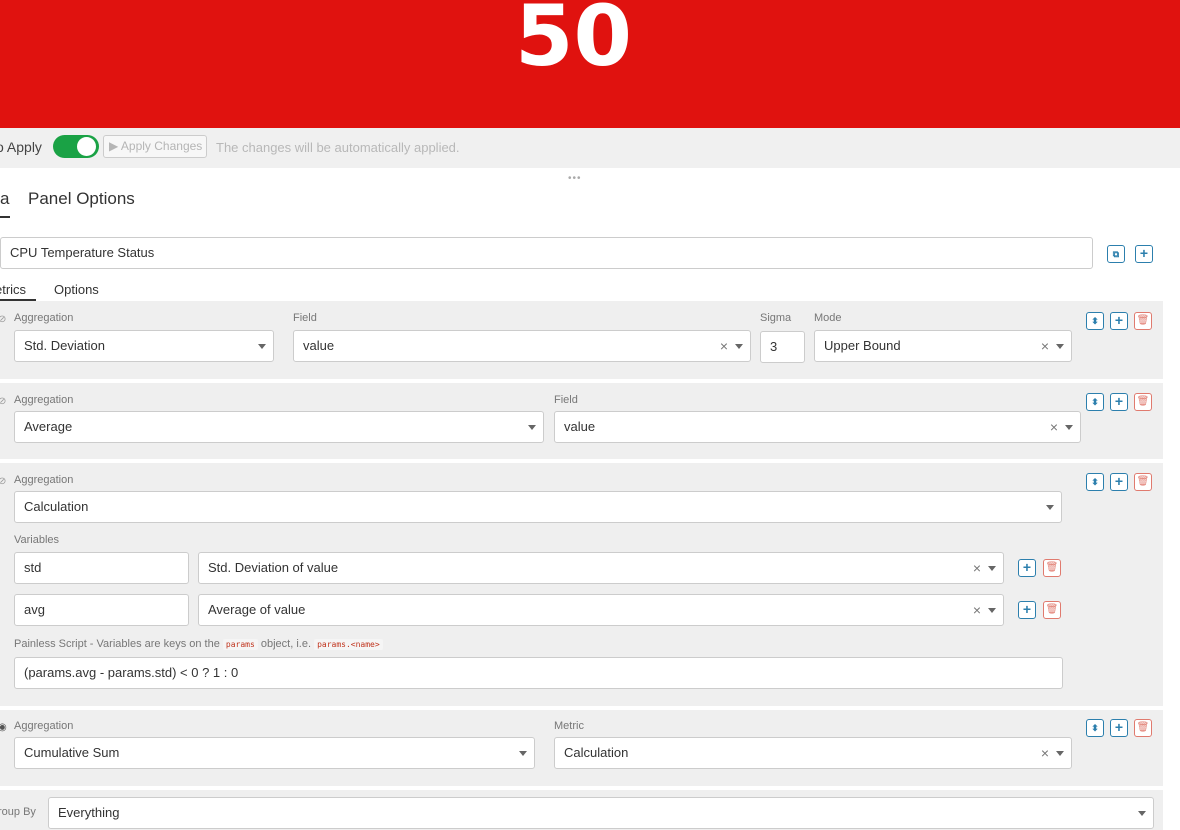  Describe the element at coordinates (828, 318) in the screenshot. I see `mode-label: Mode` at that location.